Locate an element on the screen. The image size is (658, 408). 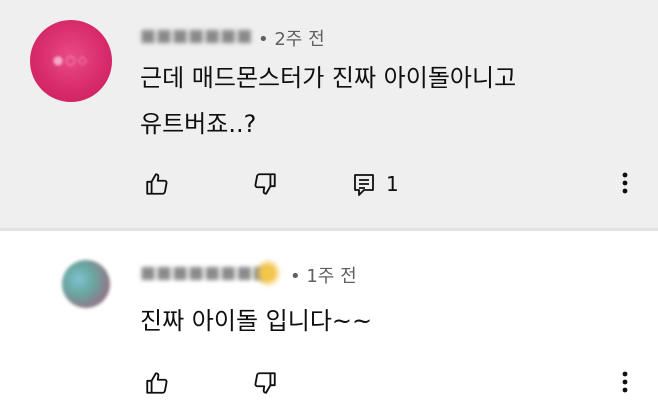
avatar-logo: ●○◇ is located at coordinates (71, 60).